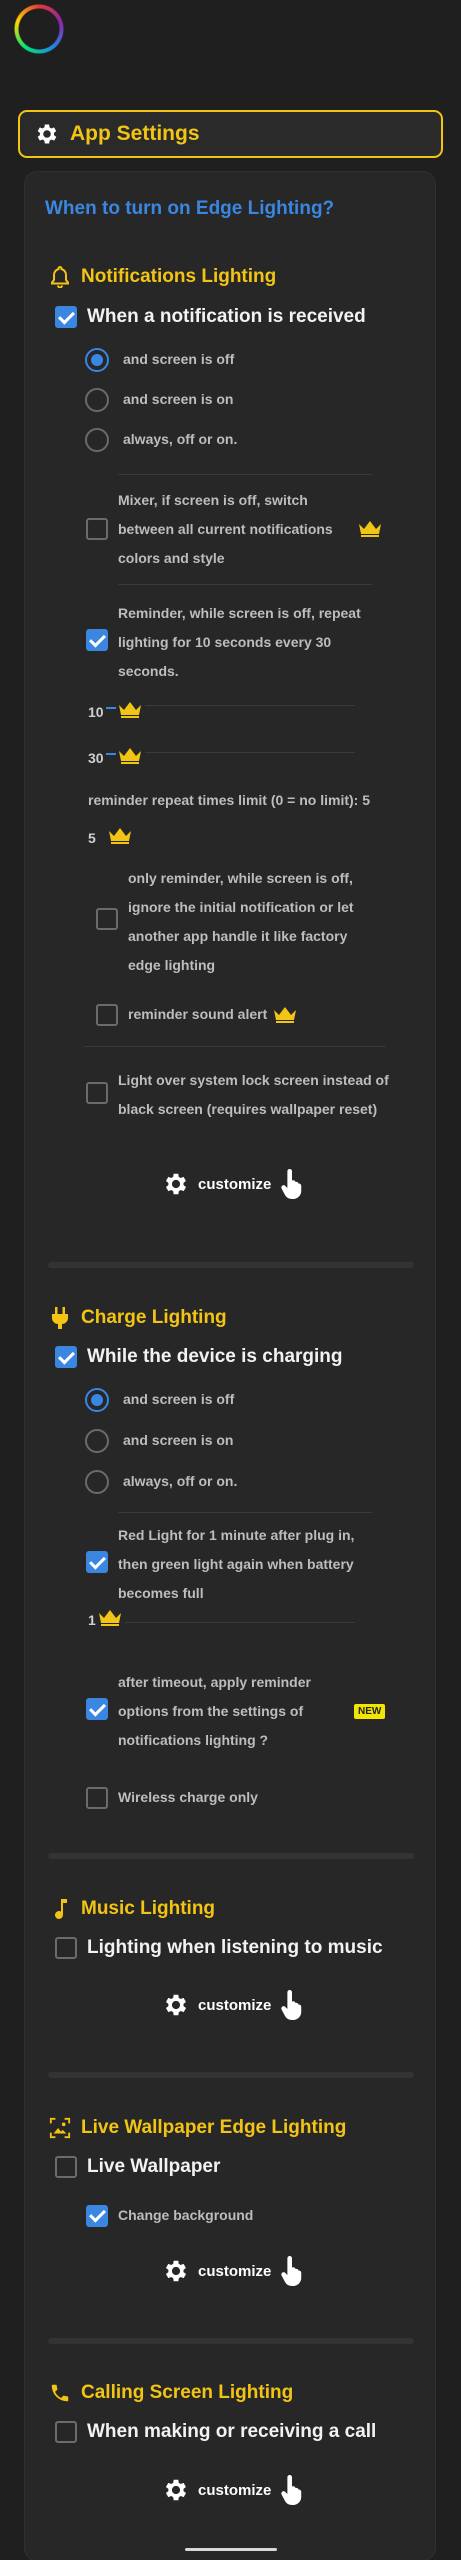 Image resolution: width=461 pixels, height=2560 pixels. I want to click on charge-radio-screen-off: and screen is off, so click(159, 1399).